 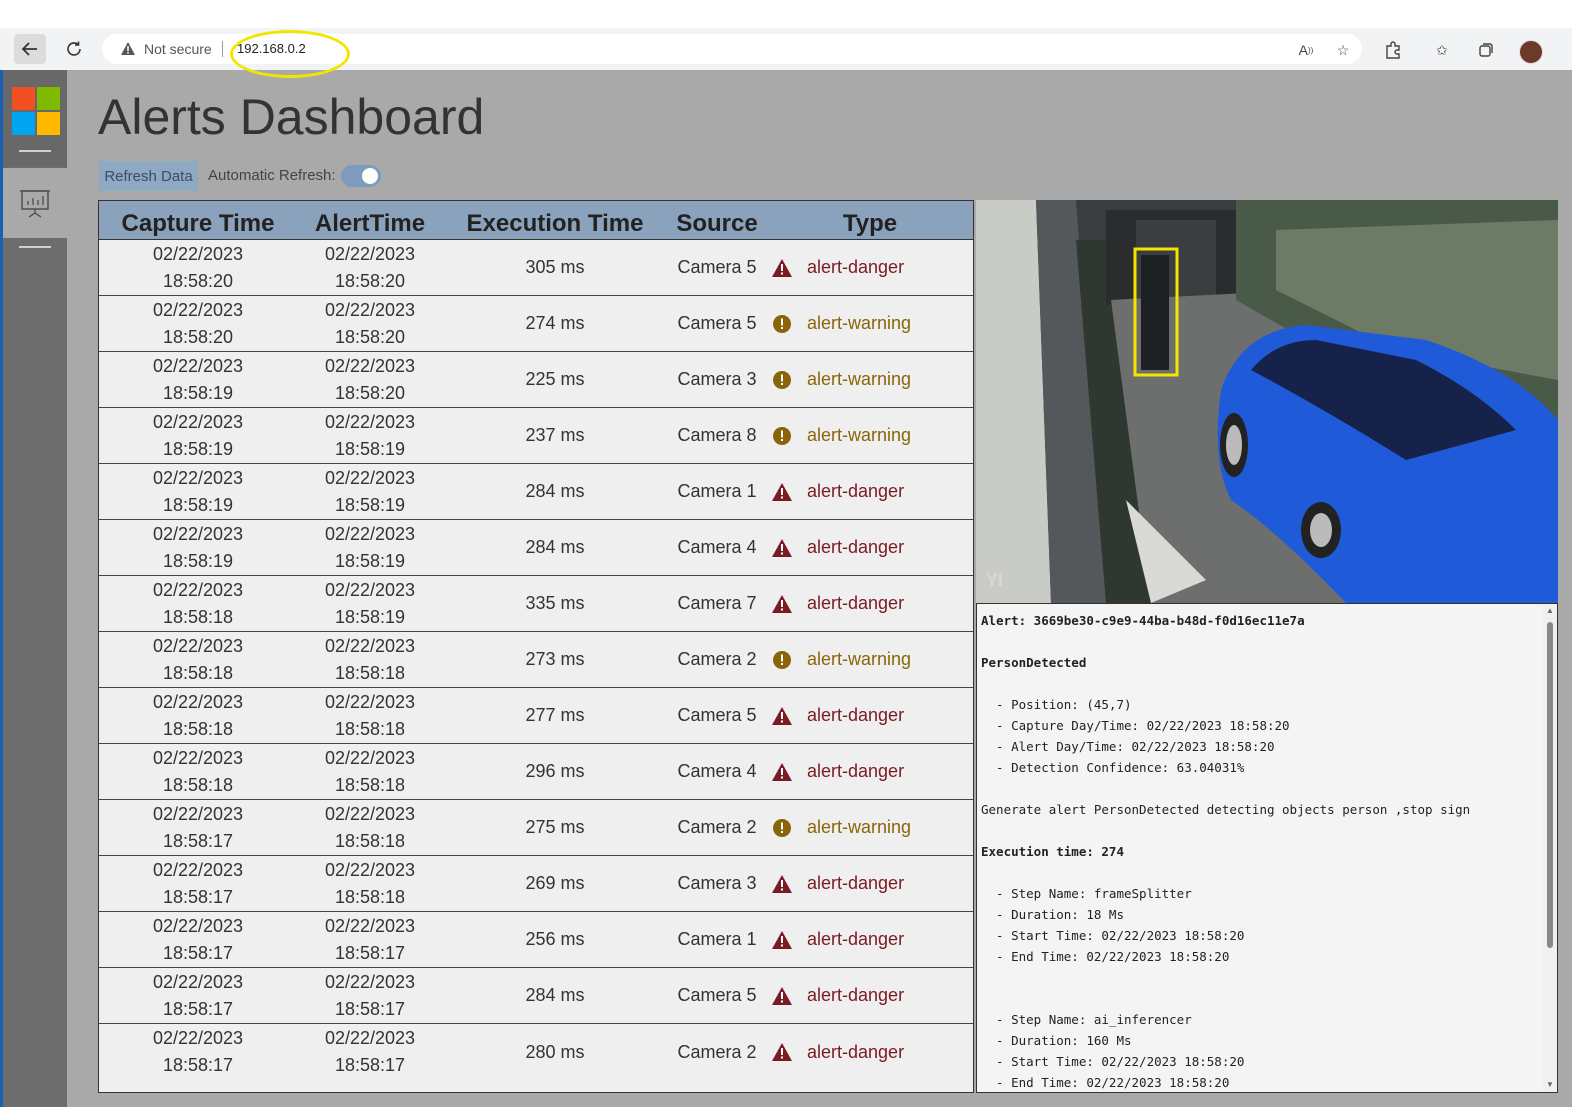 What do you see at coordinates (555, 547) in the screenshot?
I see `execution-time-cell: 284 ms` at bounding box center [555, 547].